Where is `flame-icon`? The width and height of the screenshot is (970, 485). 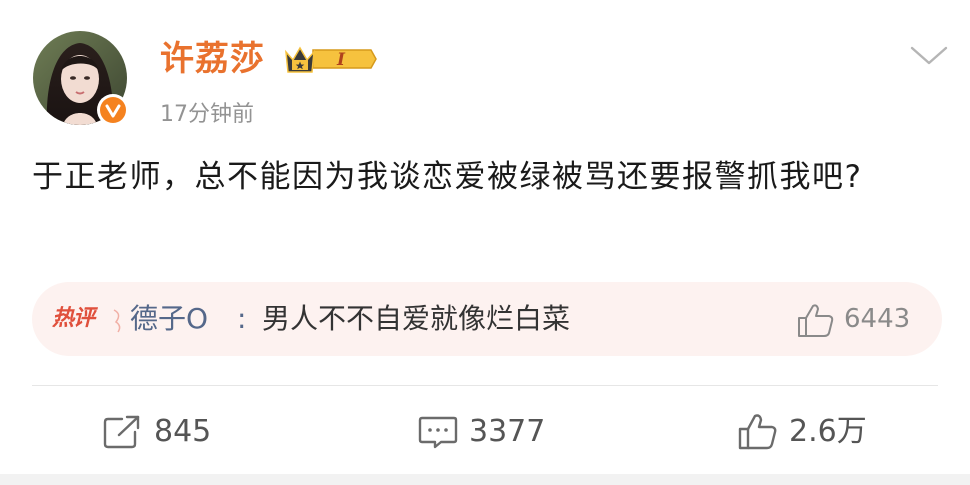 flame-icon is located at coordinates (118, 320).